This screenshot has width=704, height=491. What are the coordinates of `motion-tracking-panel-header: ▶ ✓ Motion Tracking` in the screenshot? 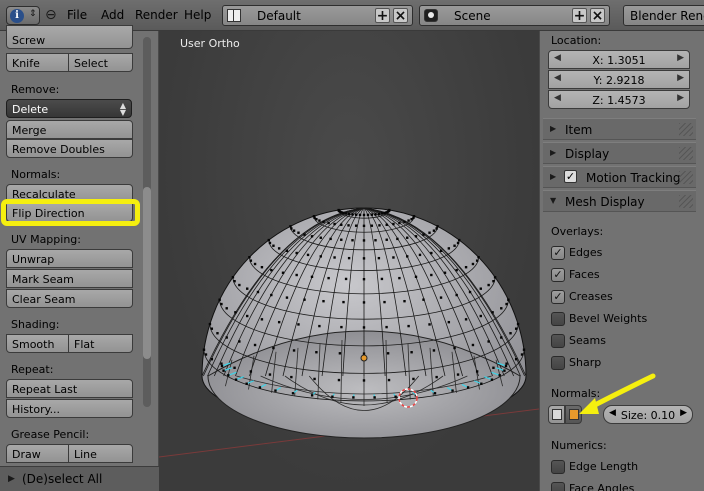 It's located at (619, 177).